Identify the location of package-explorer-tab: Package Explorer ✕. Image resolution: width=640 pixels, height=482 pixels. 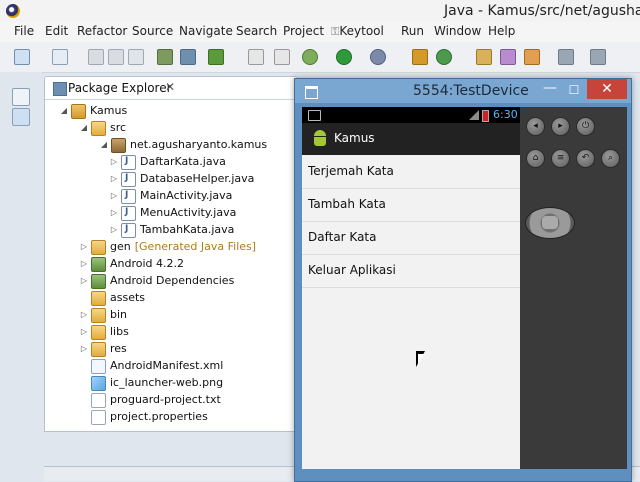
(171, 88).